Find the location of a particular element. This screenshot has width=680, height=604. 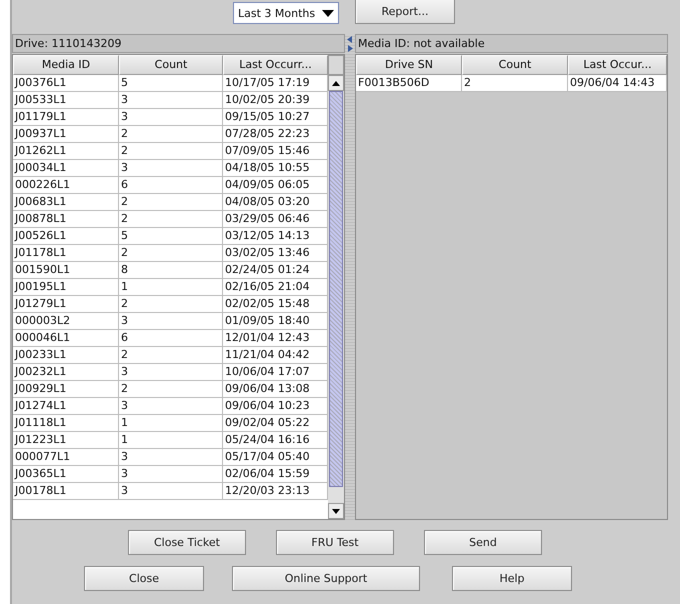

table-cell: 03/02/05 13:46 is located at coordinates (275, 253).